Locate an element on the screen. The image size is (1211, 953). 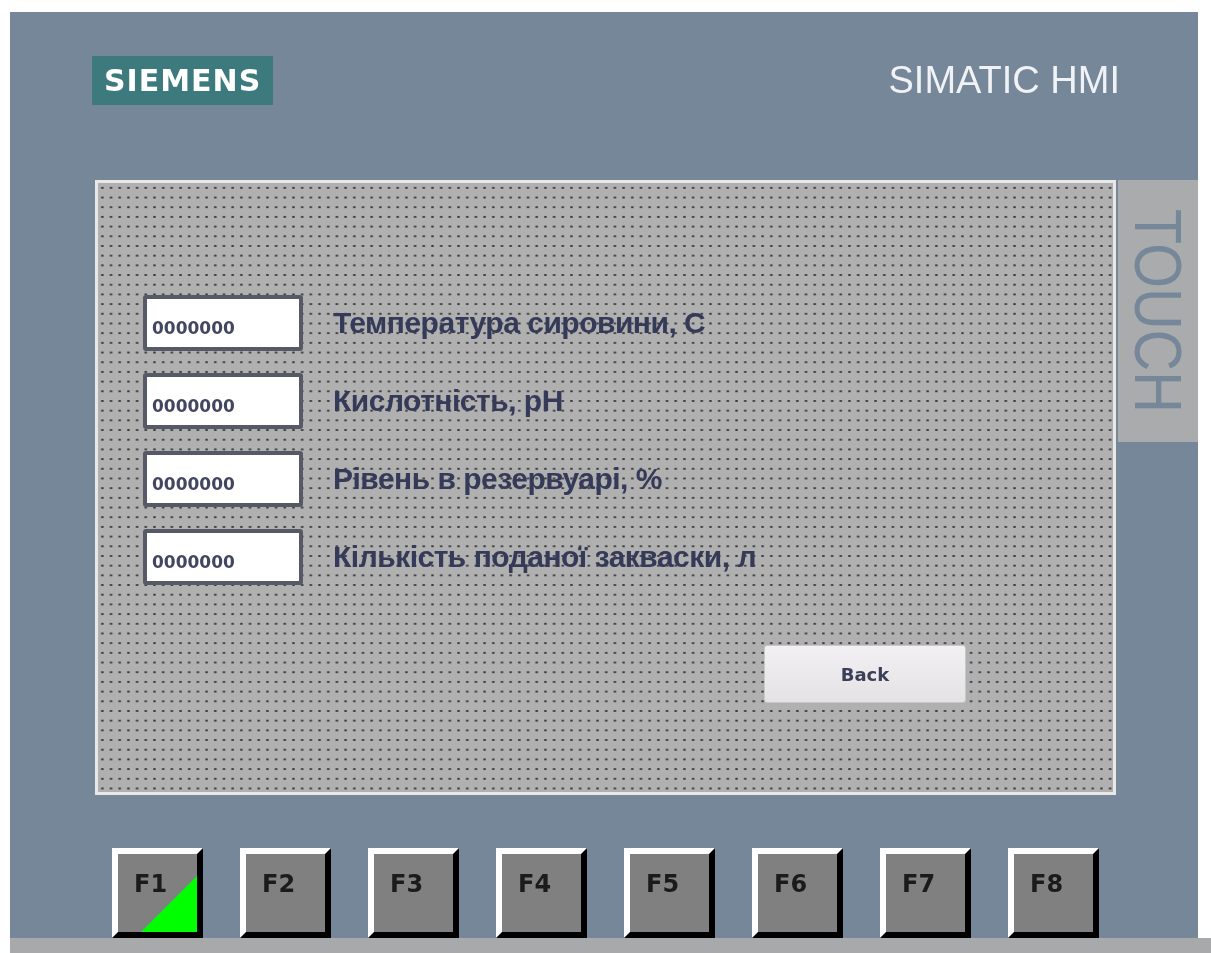
function-key: F3 is located at coordinates (413, 893).